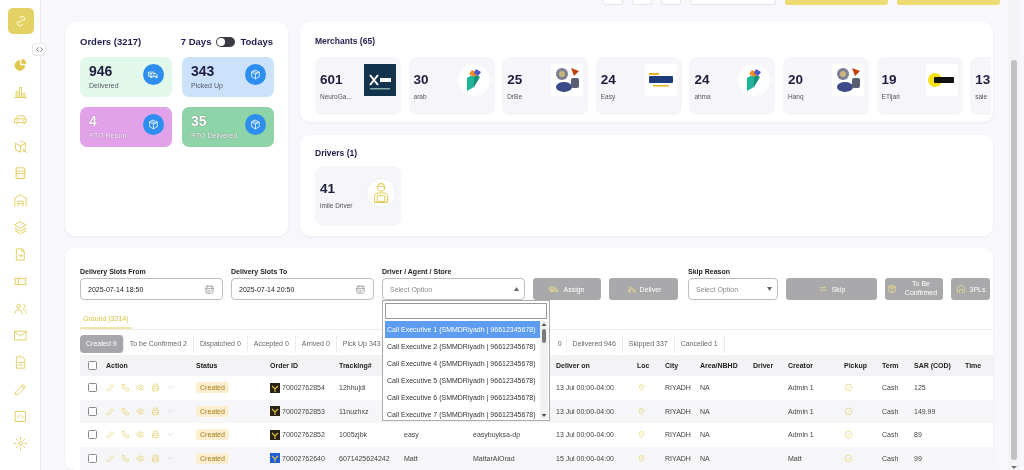 The width and height of the screenshot is (1024, 470). Describe the element at coordinates (983, 79) in the screenshot. I see `merchant-count: 13` at that location.